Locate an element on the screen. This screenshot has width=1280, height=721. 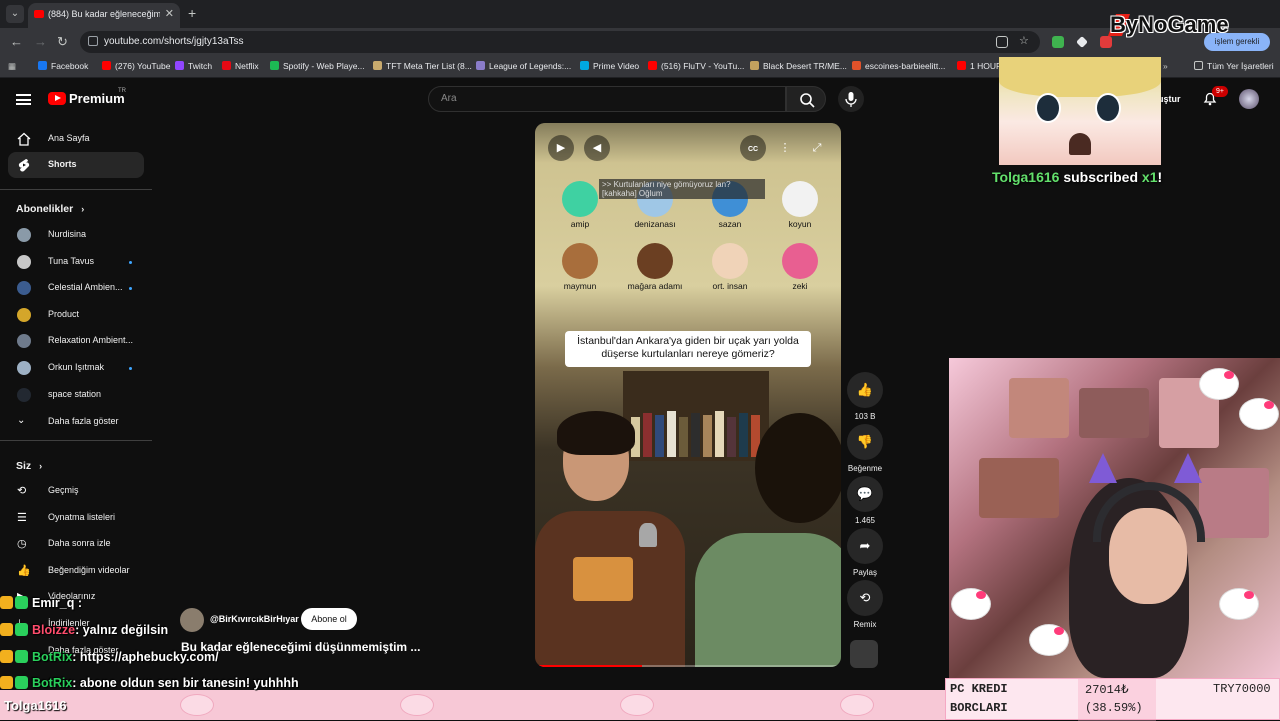
youtube-logo-icon is located at coordinates (57, 98).